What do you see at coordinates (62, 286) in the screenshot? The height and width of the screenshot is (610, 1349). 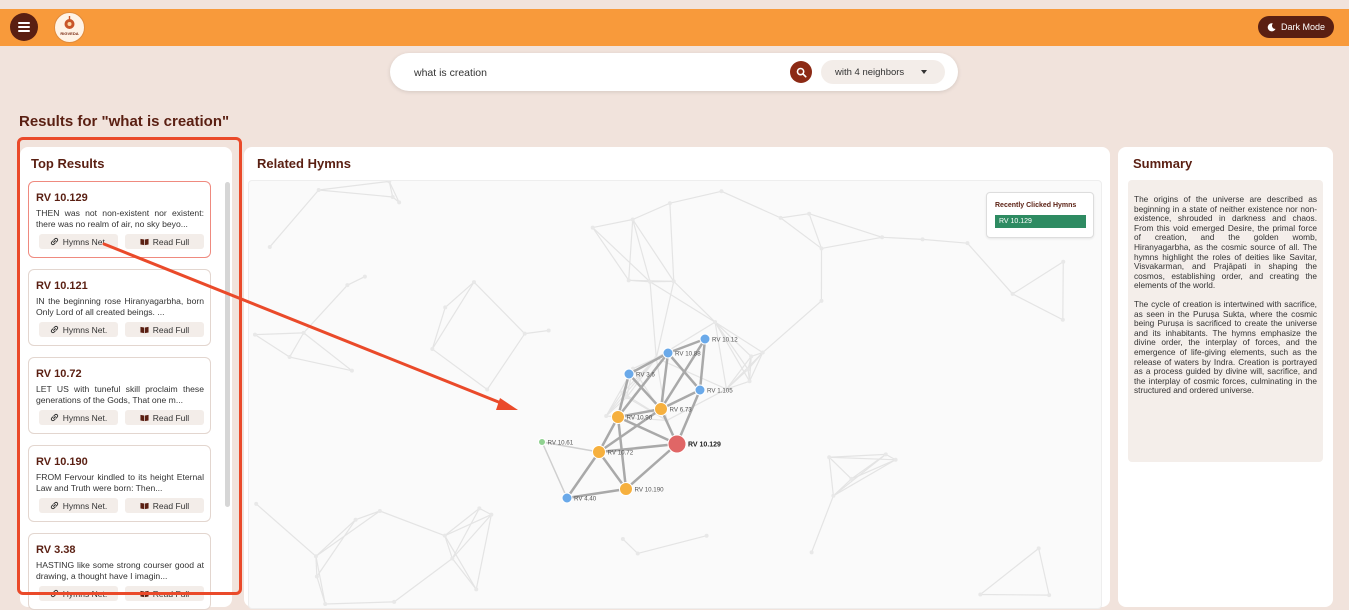 I see `result-card-title: RV 10.121` at bounding box center [62, 286].